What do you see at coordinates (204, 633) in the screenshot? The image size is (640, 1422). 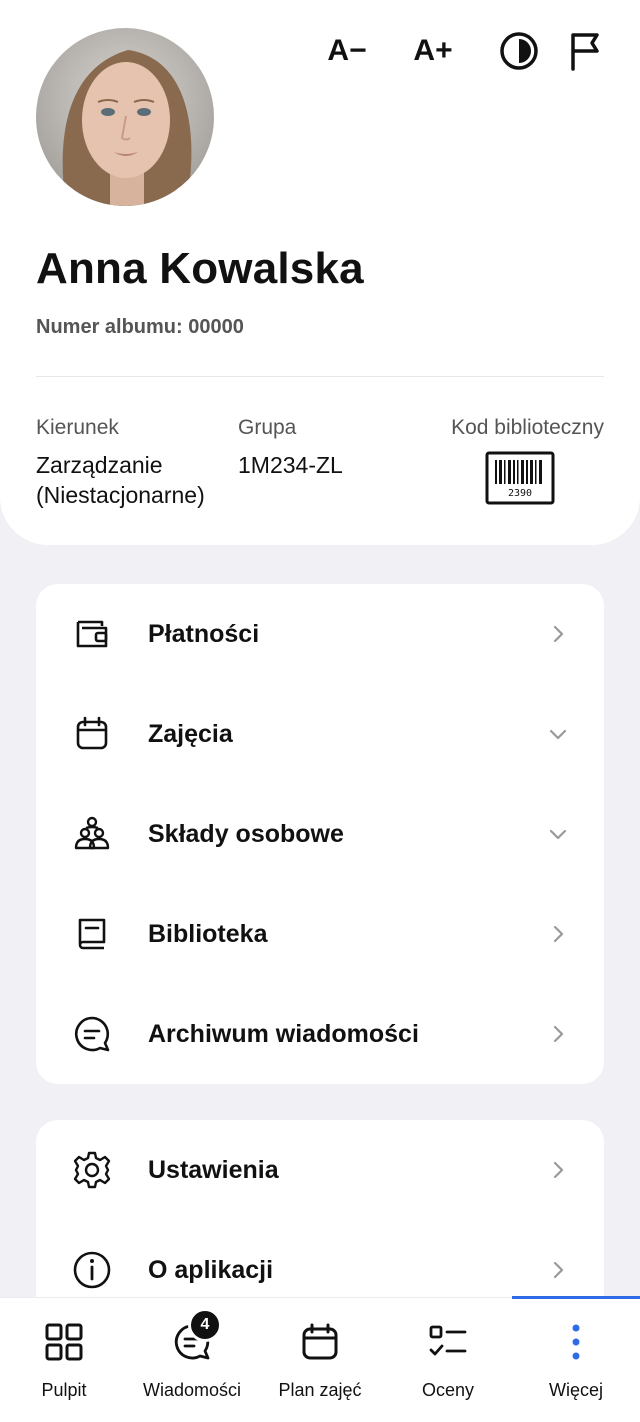 I see `menu-item-label: Płatności` at bounding box center [204, 633].